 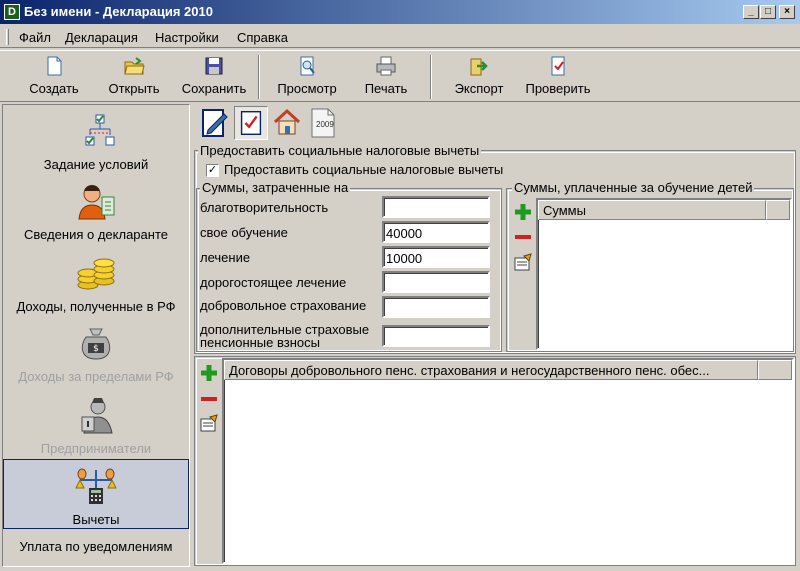 I want to click on edit-contract-icon, so click(x=209, y=424).